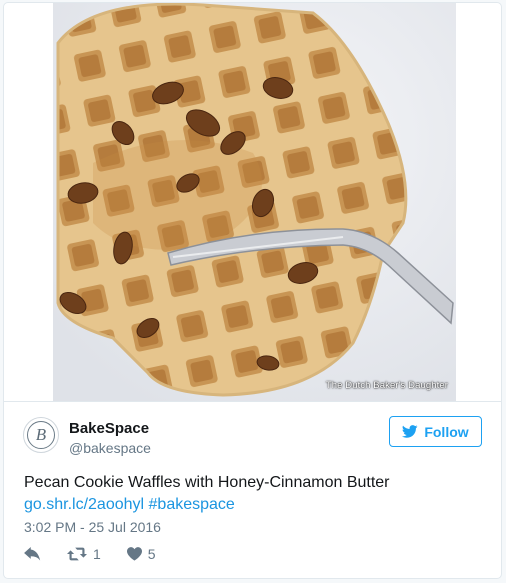  Describe the element at coordinates (151, 554) in the screenshot. I see `like-count: 5` at that location.